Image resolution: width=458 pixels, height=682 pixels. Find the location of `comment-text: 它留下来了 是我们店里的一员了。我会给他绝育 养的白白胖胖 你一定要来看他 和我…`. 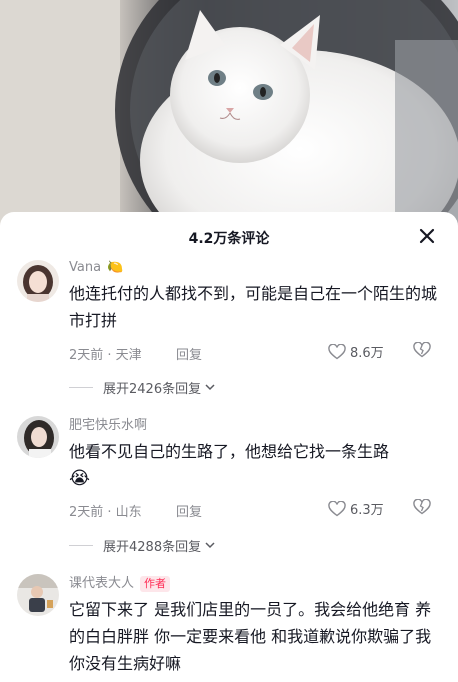

comment-text: 它留下来了 是我们店里的一员了。我会给他绝育 养的白白胖胖 你一定要来看他 和我… is located at coordinates (250, 636).